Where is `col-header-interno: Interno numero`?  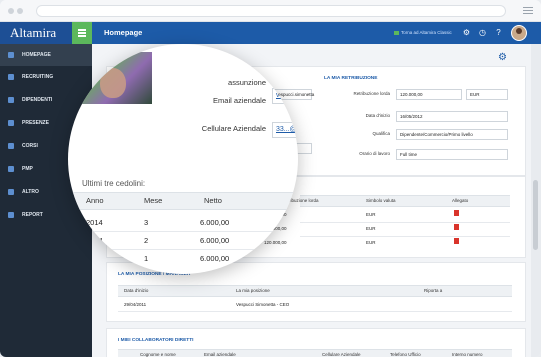 col-header-interno: Interno numero is located at coordinates (467, 354).